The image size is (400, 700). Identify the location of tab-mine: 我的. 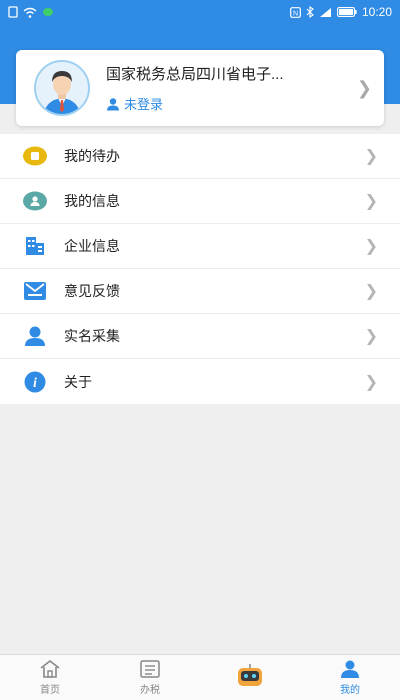
(350, 677).